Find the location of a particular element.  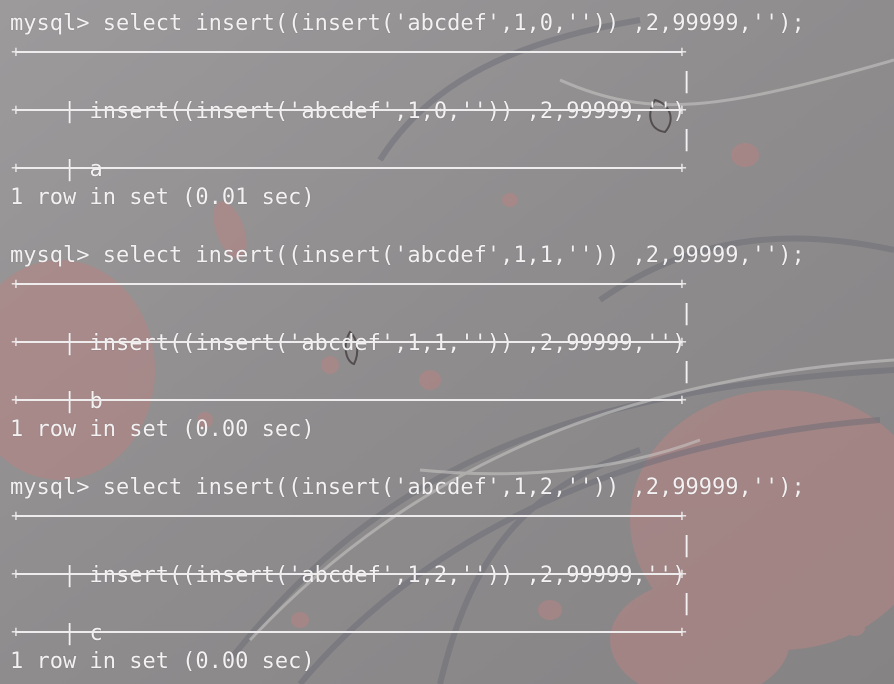

table-value-row: | a is located at coordinates (82, 169).